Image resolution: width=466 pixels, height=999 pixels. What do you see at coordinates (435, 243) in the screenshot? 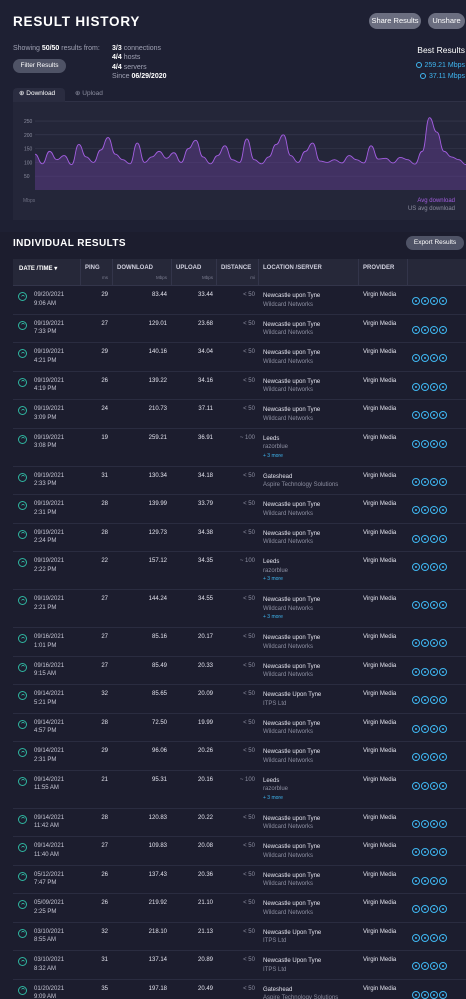
I see `export-results-button: Export Results` at bounding box center [435, 243].